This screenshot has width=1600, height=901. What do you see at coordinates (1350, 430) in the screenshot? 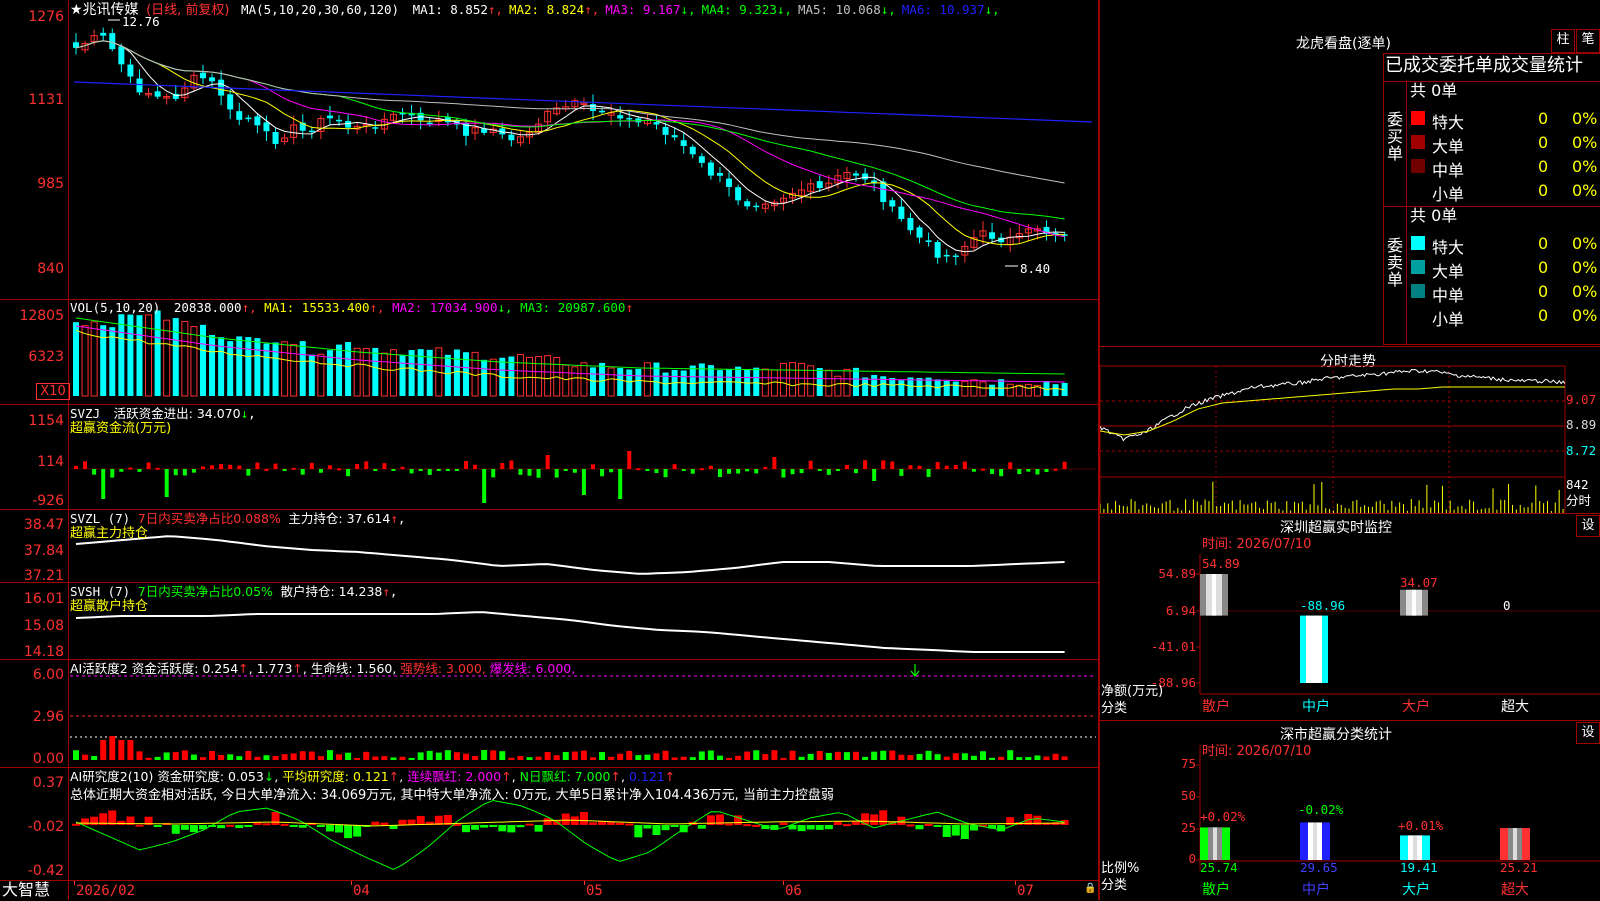
I see `intraday-chart` at bounding box center [1350, 430].